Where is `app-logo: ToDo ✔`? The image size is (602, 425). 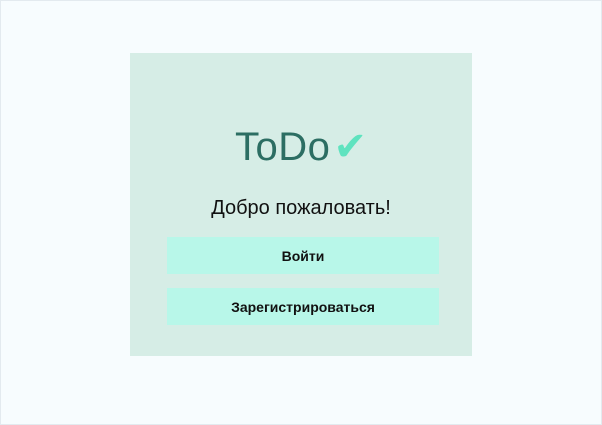 app-logo: ToDo ✔ is located at coordinates (301, 147).